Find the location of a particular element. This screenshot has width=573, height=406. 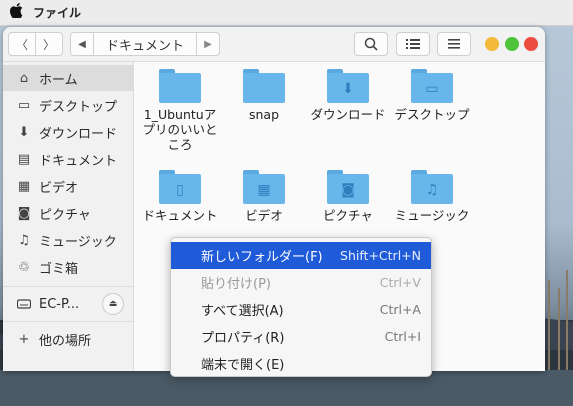

sidebar-item-videos: ▦ ビデオ is located at coordinates (68, 186).